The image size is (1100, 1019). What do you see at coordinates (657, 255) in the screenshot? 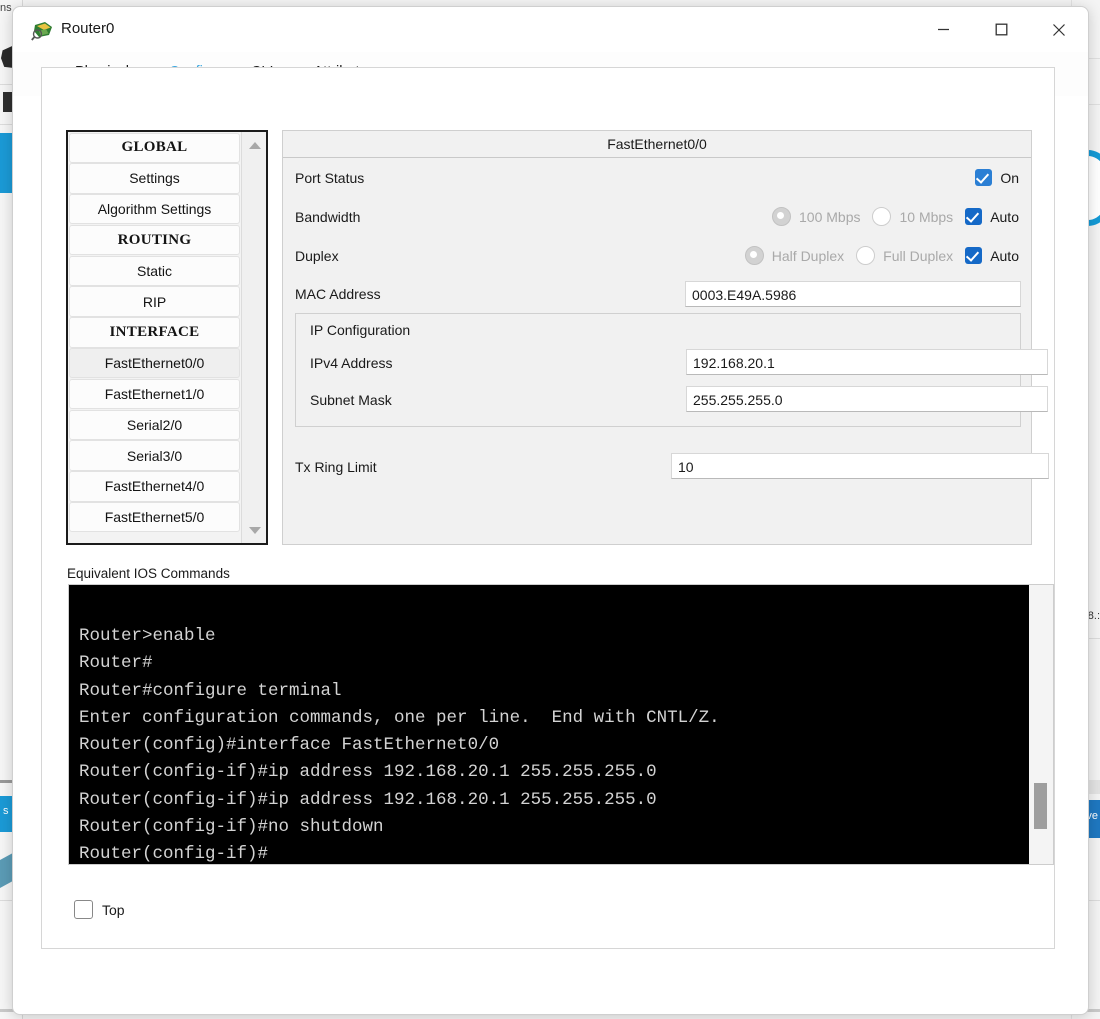
I see `duplex-row: Duplex Half Duplex Full Duplex Auto` at bounding box center [657, 255].